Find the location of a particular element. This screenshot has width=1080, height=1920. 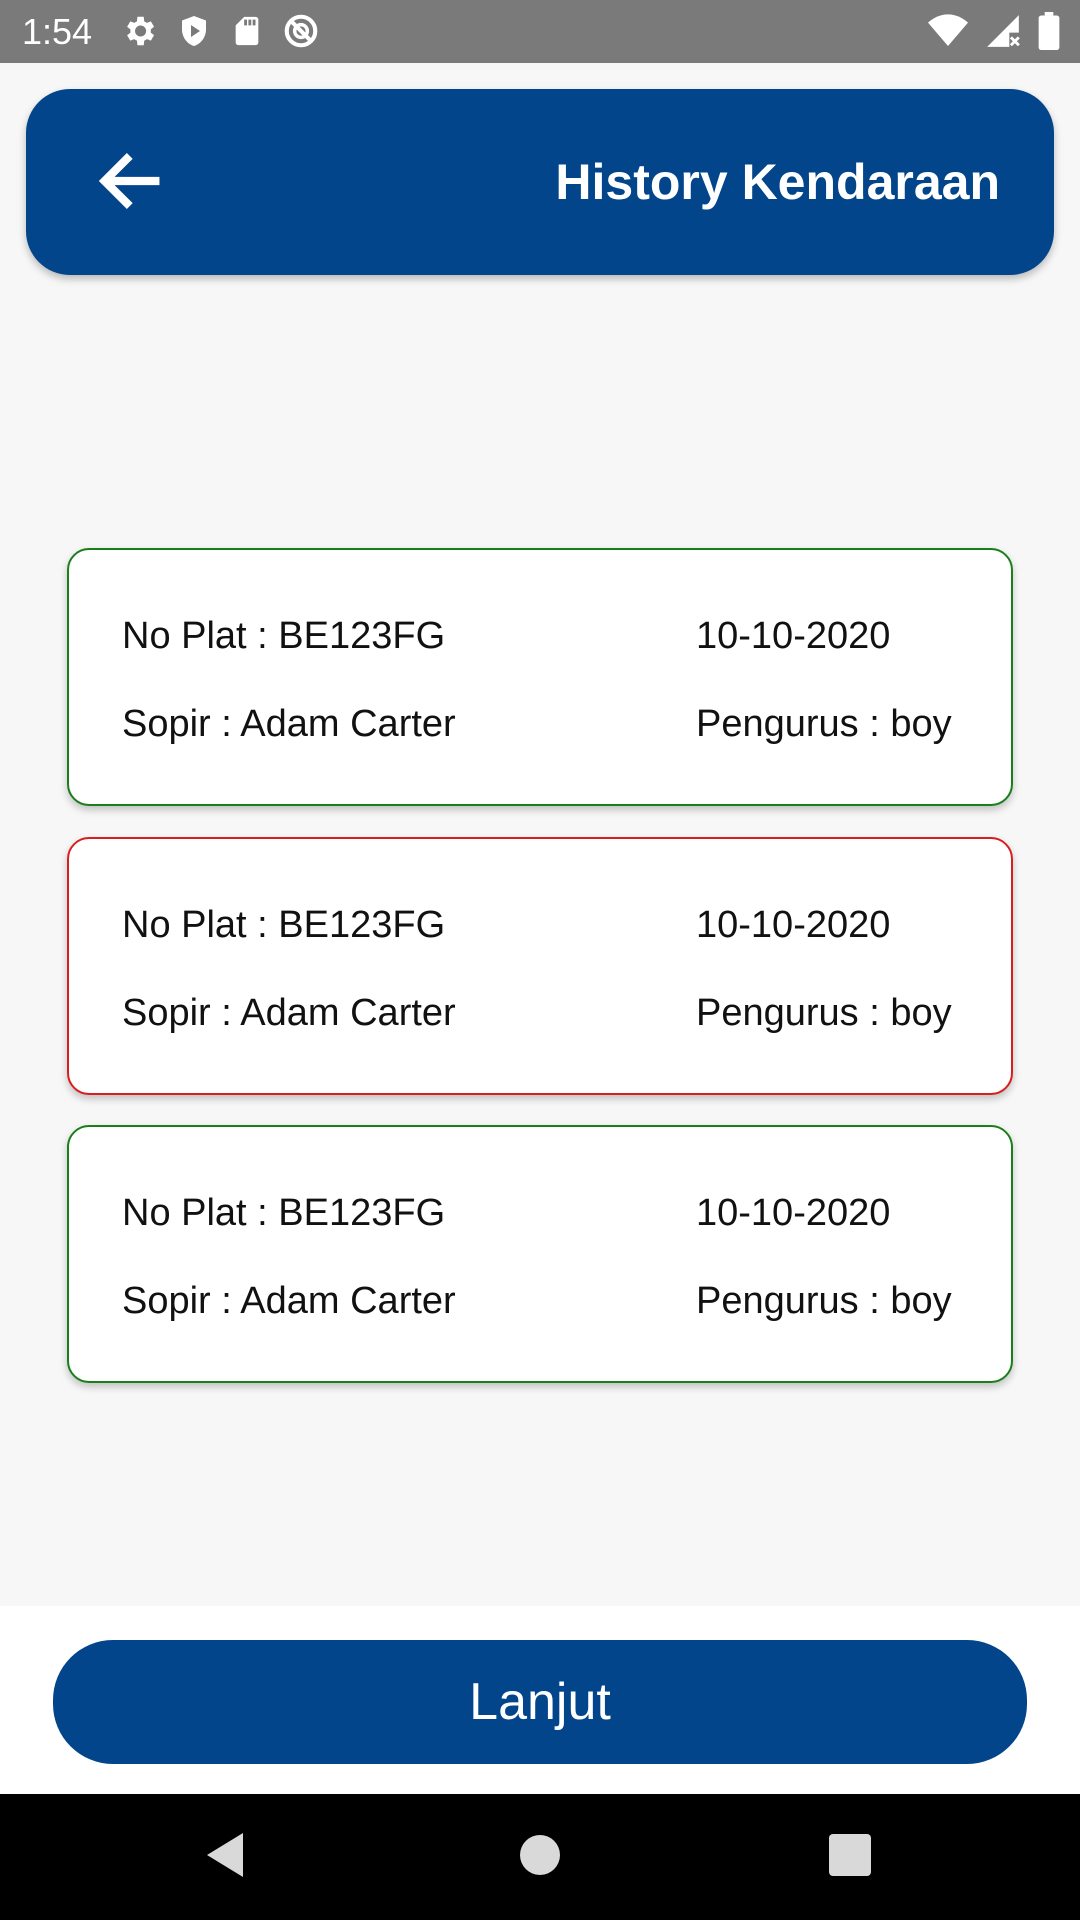

nav-back-button is located at coordinates (225, 1857).